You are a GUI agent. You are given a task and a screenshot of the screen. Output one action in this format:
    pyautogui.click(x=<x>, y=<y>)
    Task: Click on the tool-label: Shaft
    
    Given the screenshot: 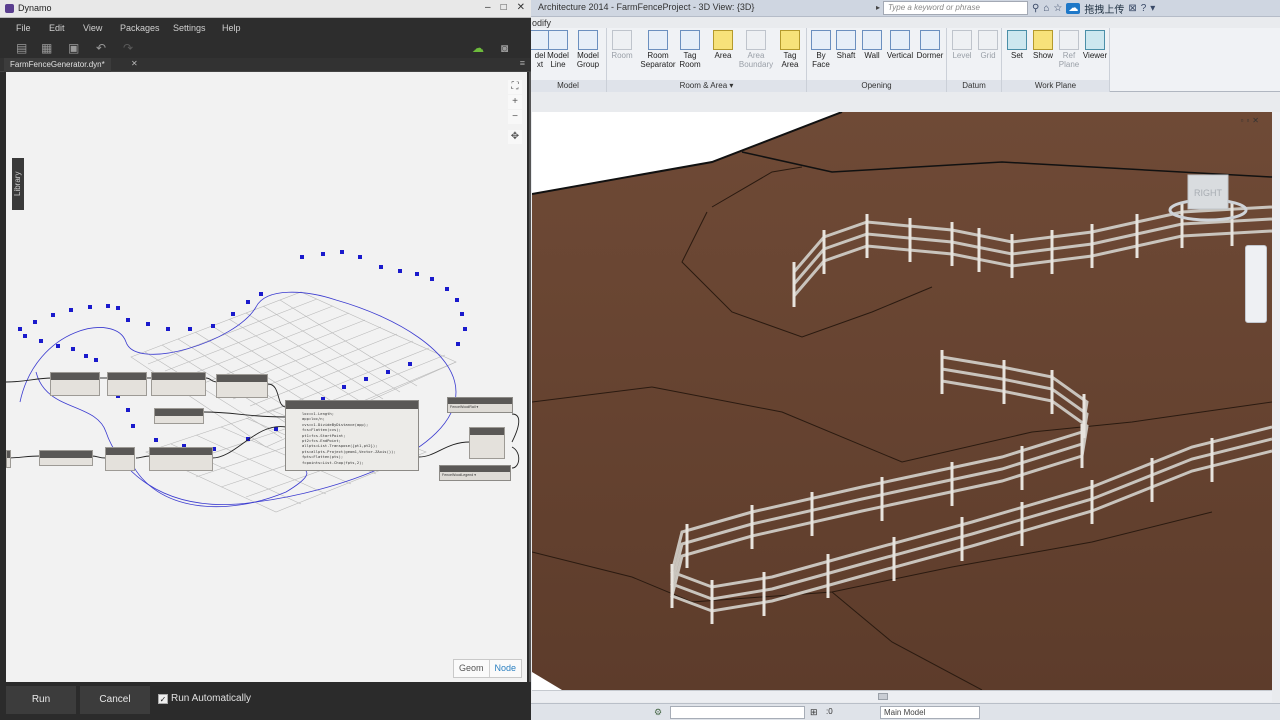 What is the action you would take?
    pyautogui.click(x=846, y=55)
    